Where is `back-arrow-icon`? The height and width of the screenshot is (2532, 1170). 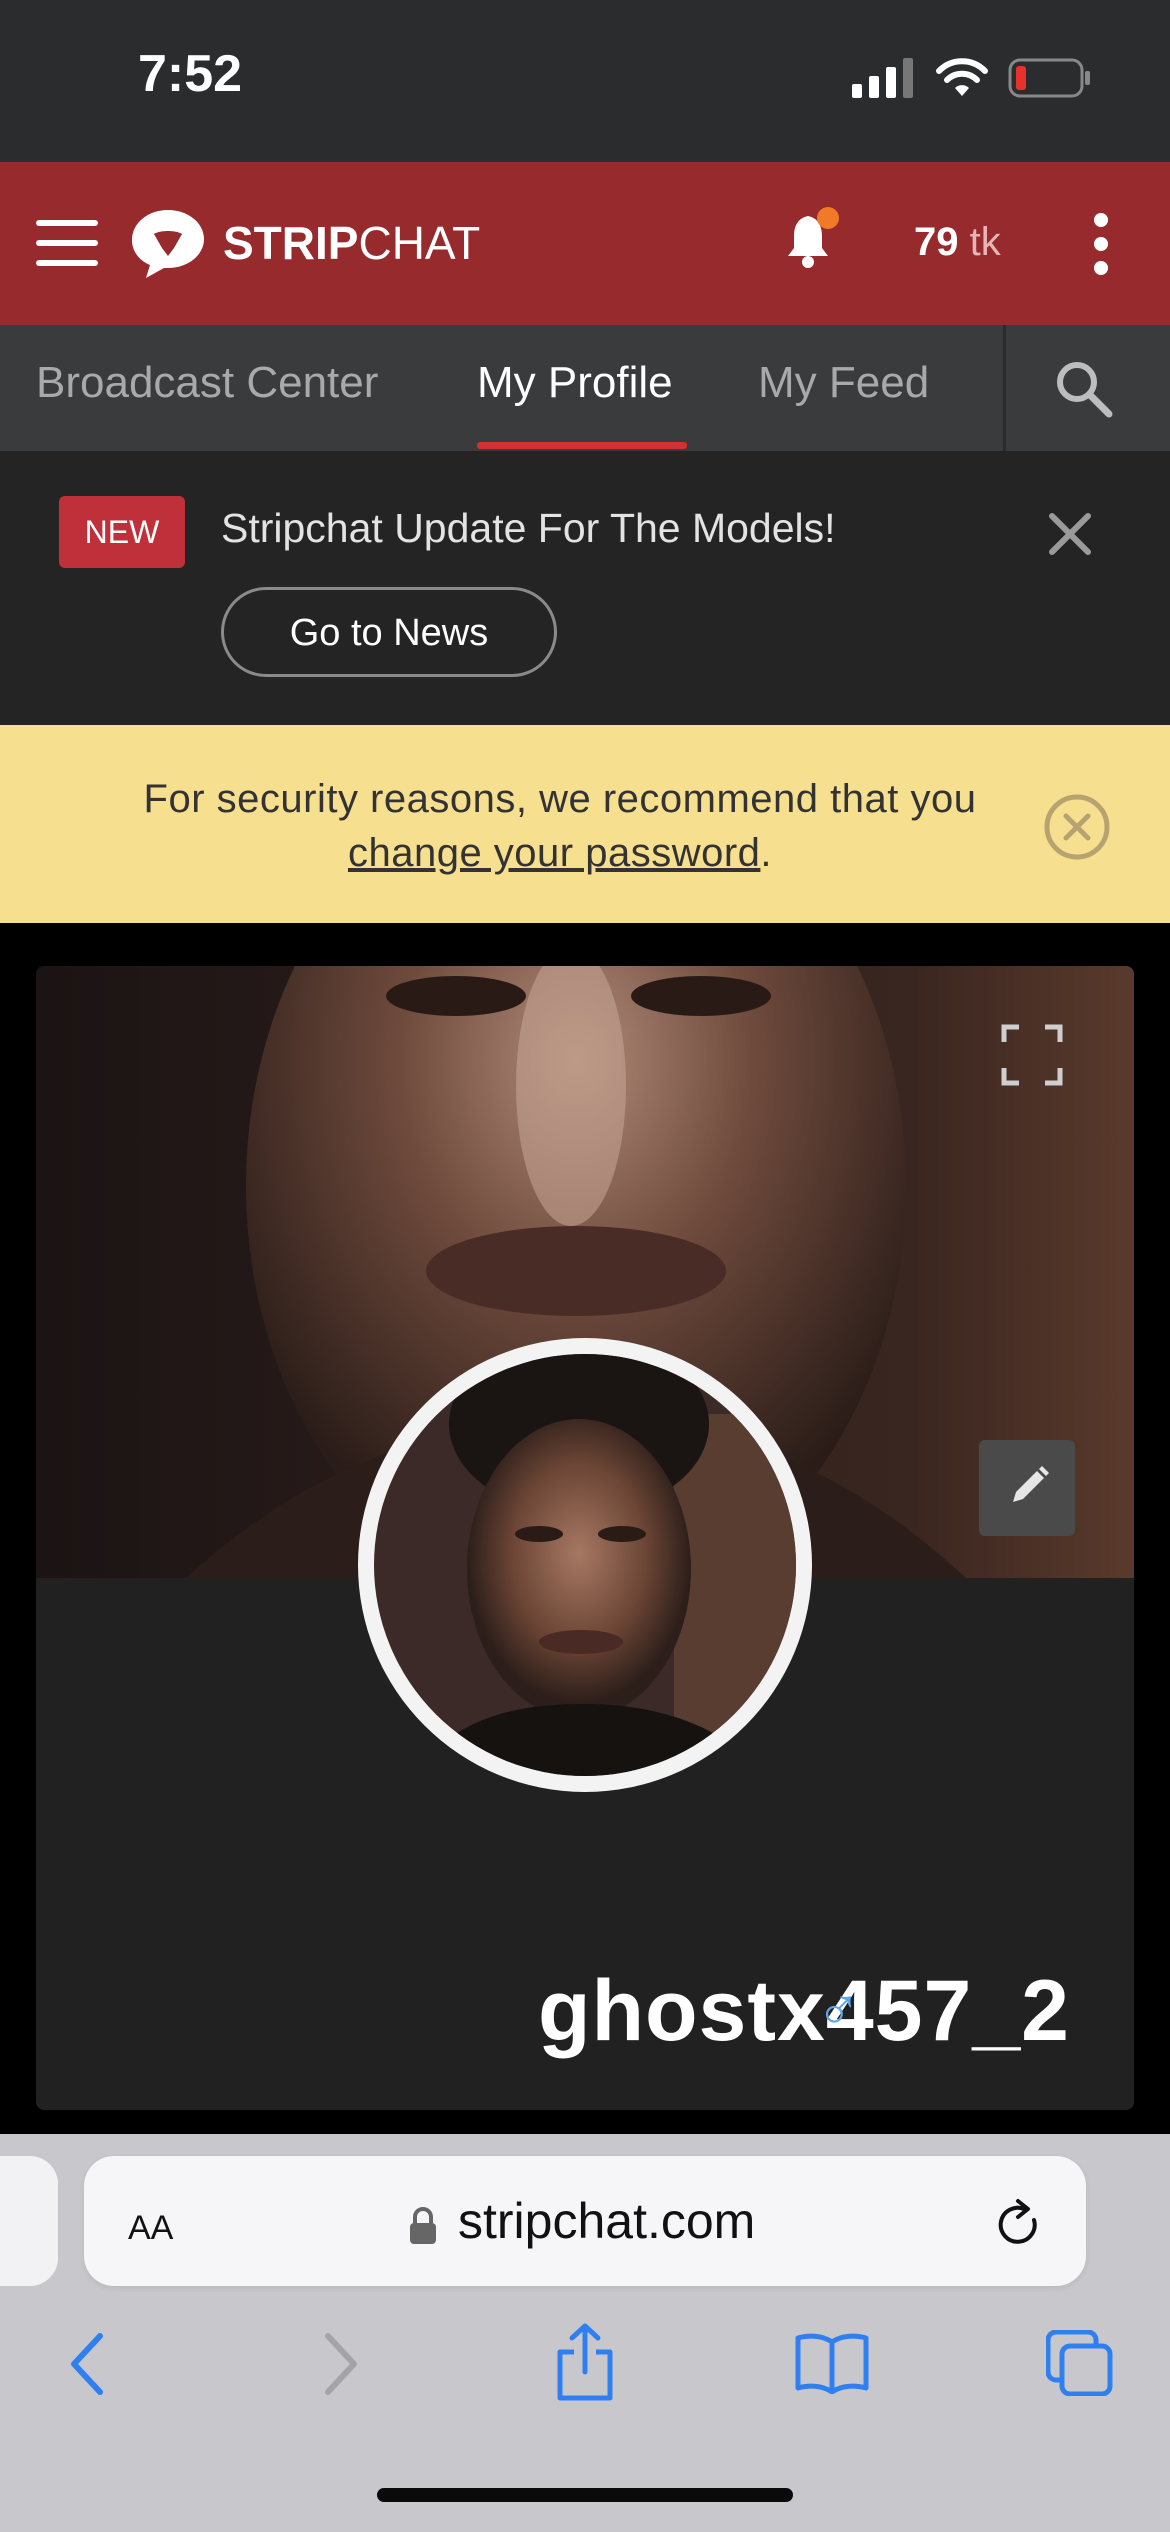
back-arrow-icon is located at coordinates (86, 2364).